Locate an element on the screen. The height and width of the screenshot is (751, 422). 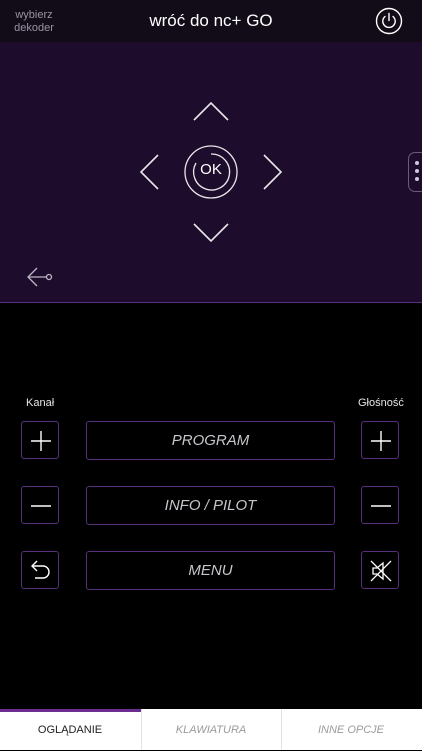
tab-other-options: INNE OPCJE is located at coordinates (351, 729).